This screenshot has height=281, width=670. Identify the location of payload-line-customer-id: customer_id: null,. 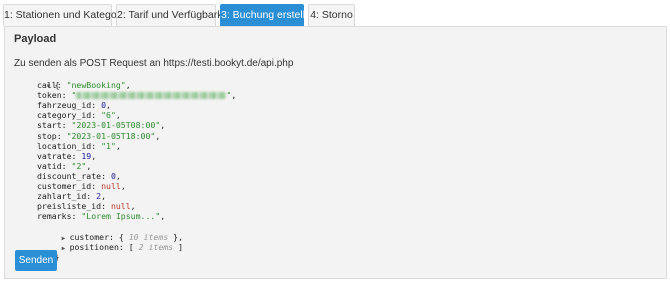
(81, 186).